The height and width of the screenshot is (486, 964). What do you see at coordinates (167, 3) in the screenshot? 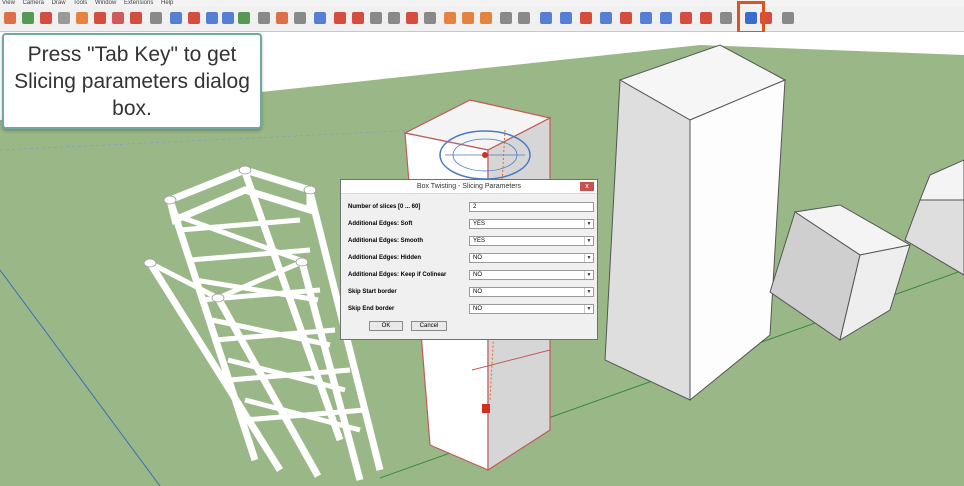
I see `menu-help: Help` at bounding box center [167, 3].